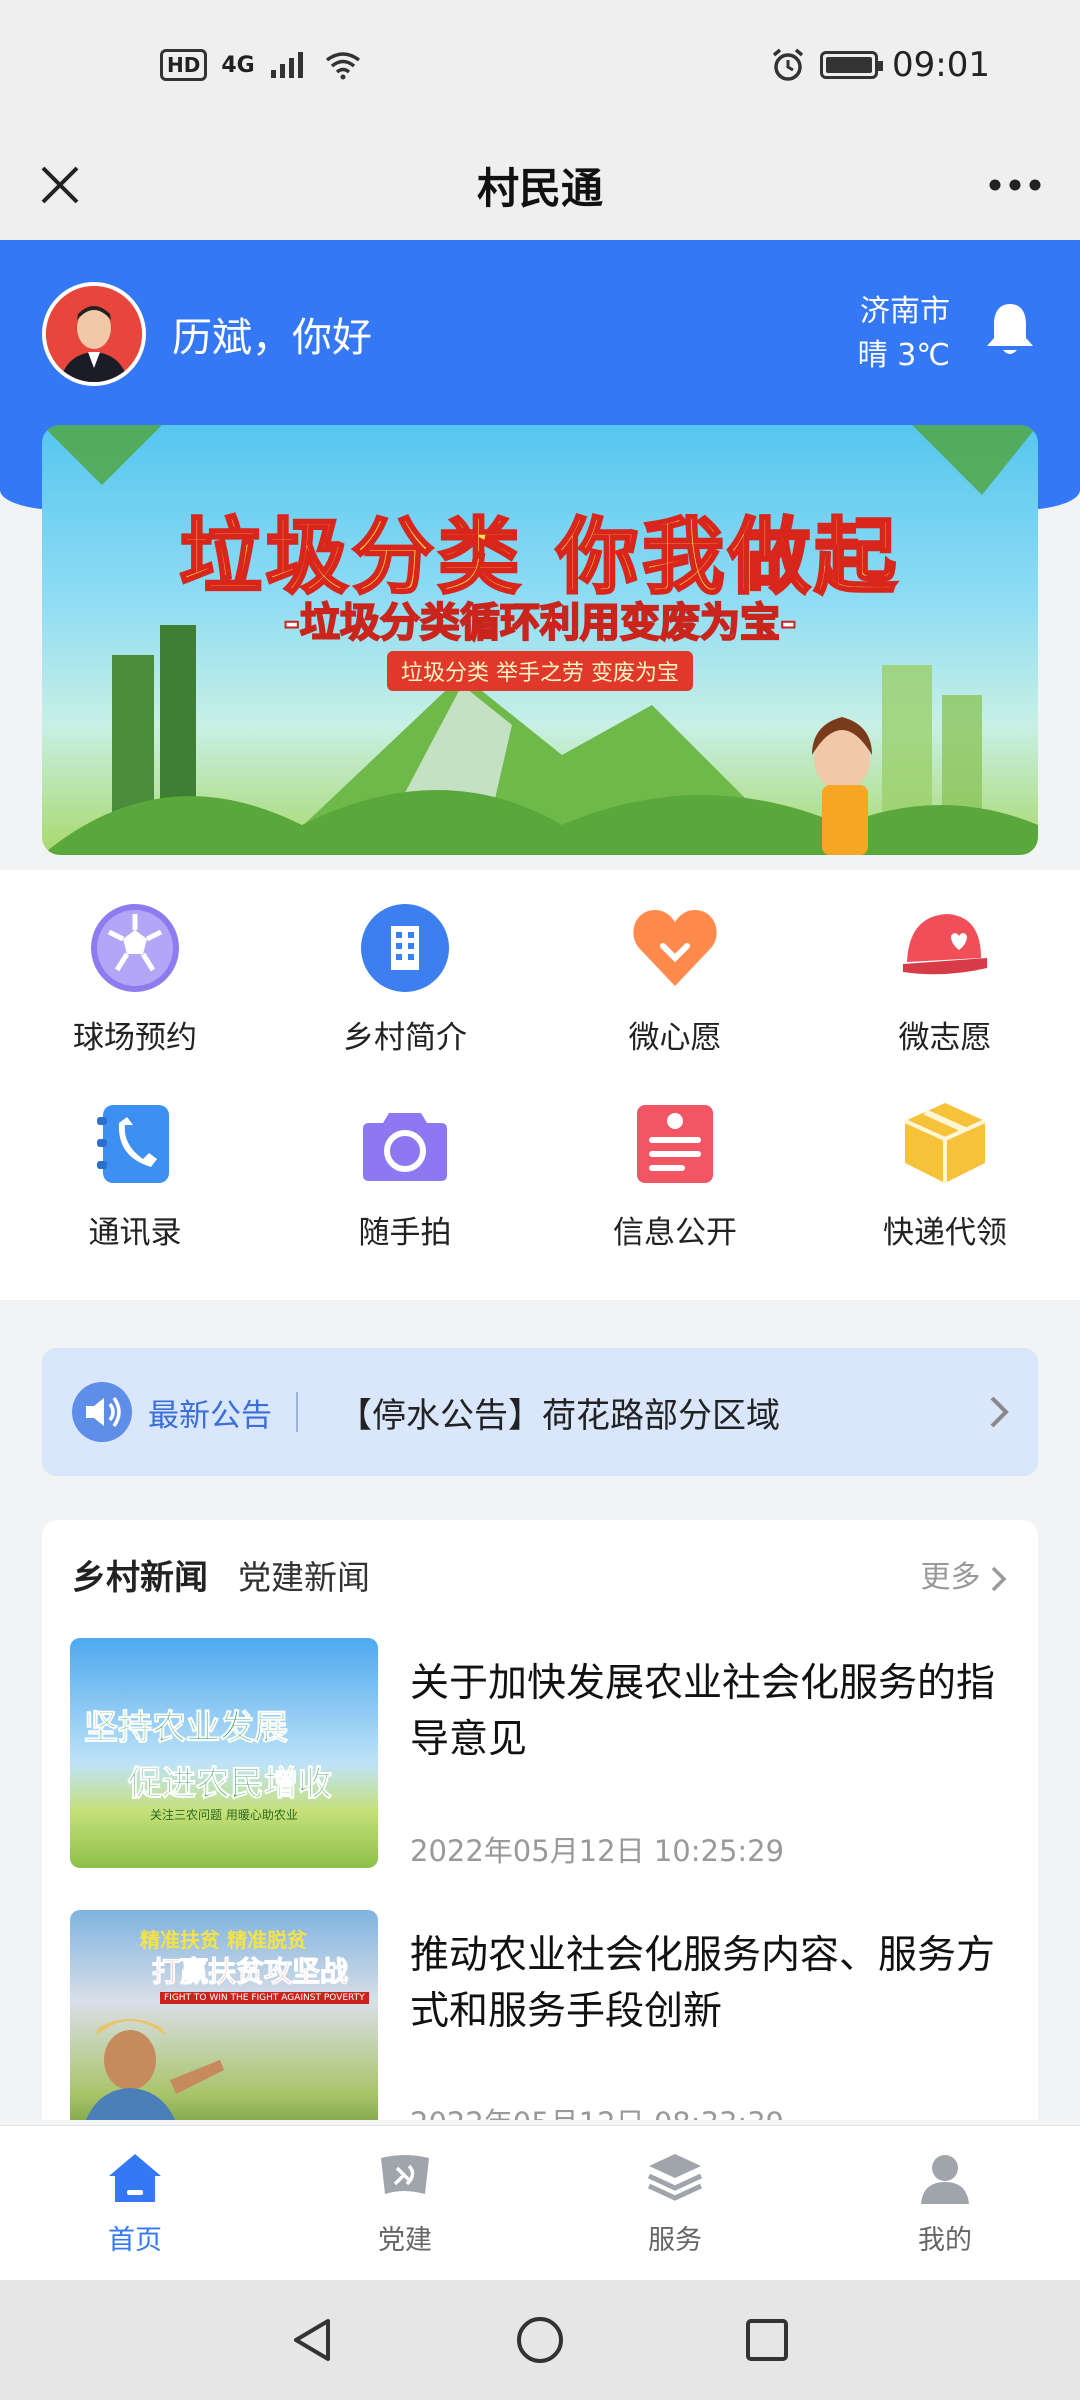  What do you see at coordinates (945, 2179) in the screenshot?
I see `user-icon` at bounding box center [945, 2179].